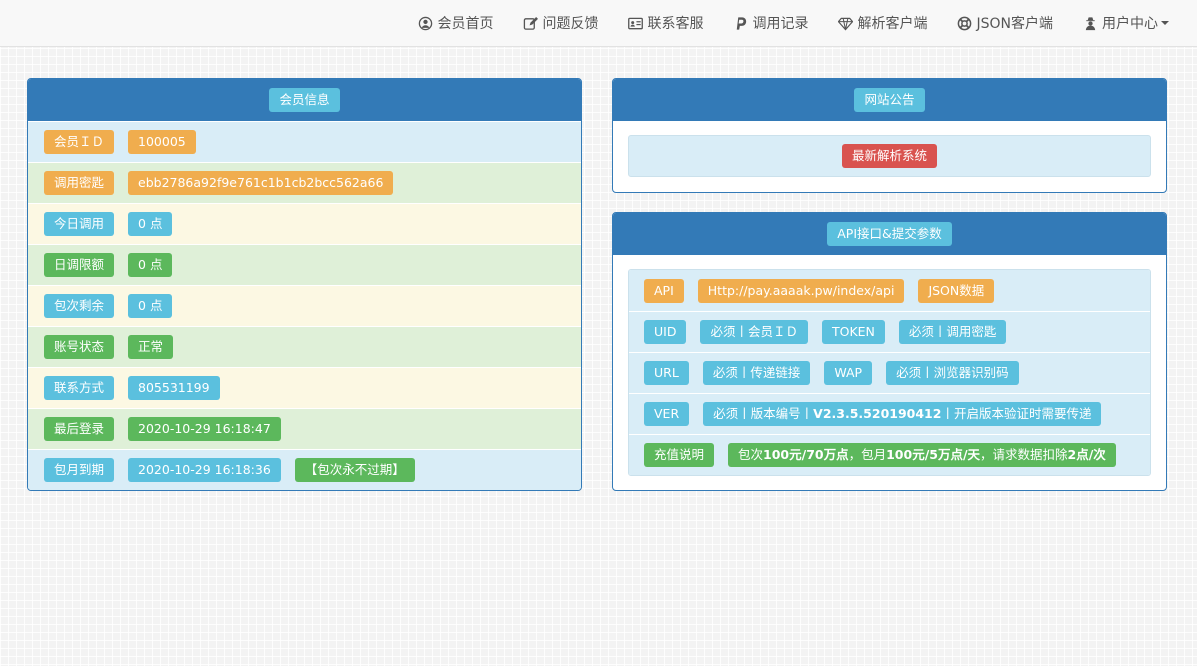  What do you see at coordinates (952, 373) in the screenshot?
I see `param-desc: 必须丨浏览器识别码` at bounding box center [952, 373].